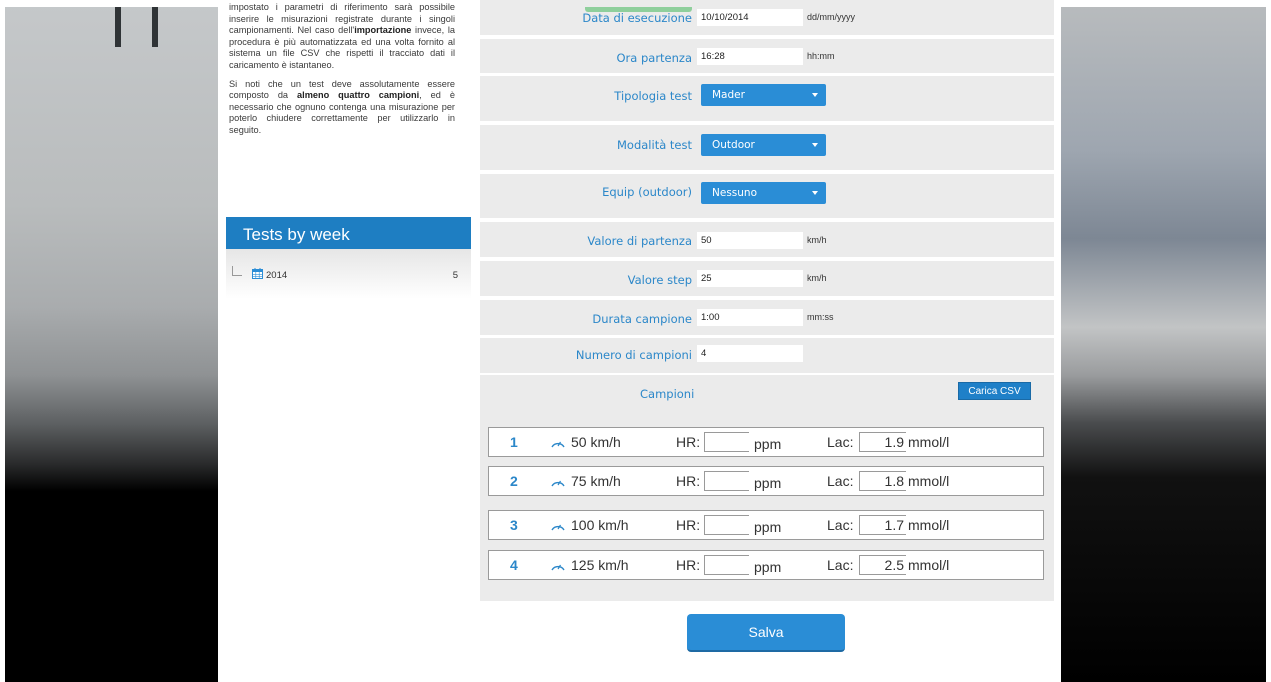 Image resolution: width=1271 pixels, height=682 pixels. Describe the element at coordinates (994, 391) in the screenshot. I see `load-csv-button: Carica CSV` at that location.